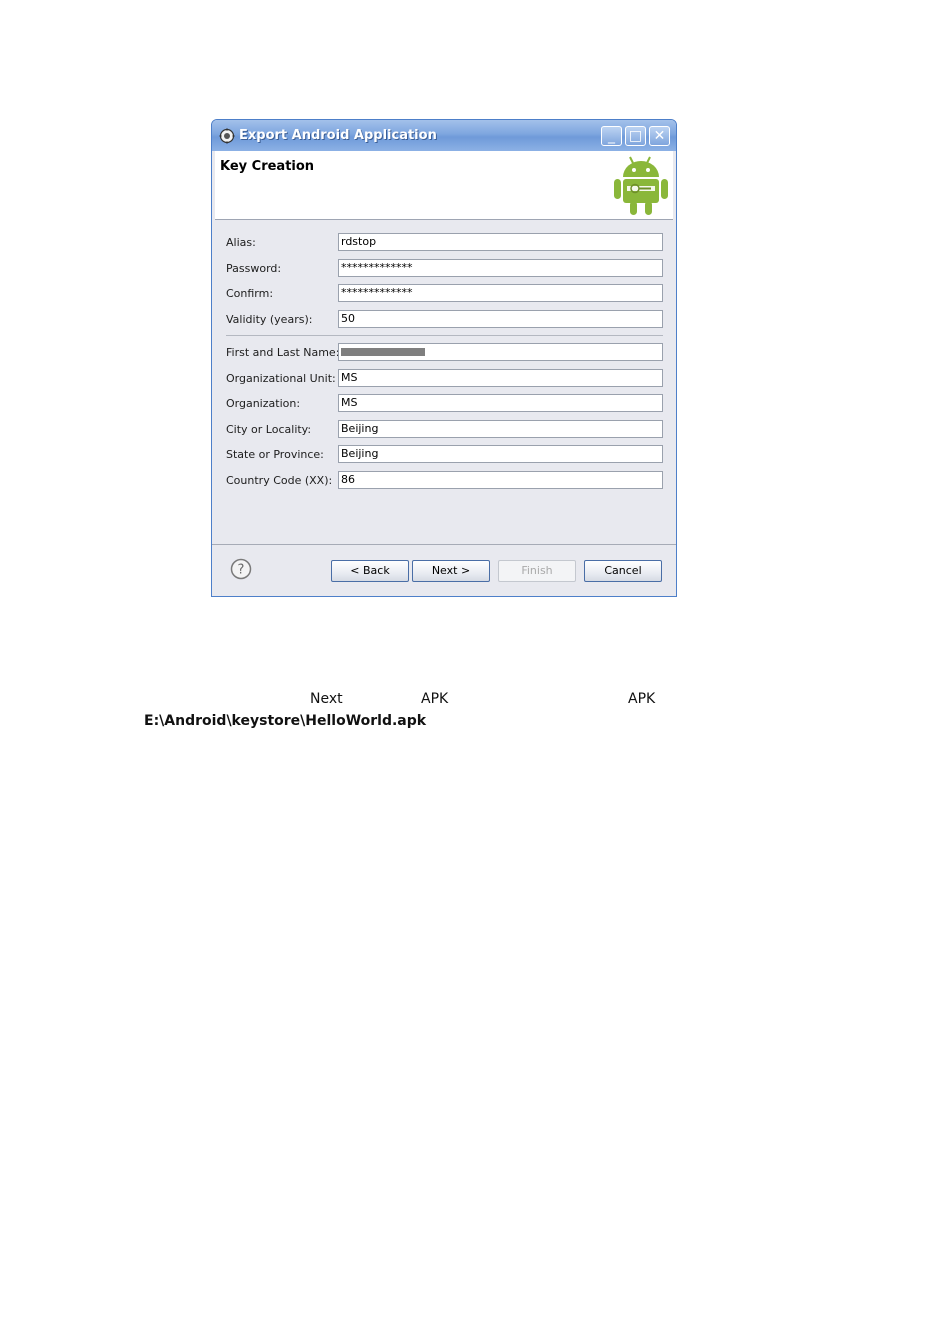 The width and height of the screenshot is (950, 1344). I want to click on redacted-name-bar, so click(383, 352).